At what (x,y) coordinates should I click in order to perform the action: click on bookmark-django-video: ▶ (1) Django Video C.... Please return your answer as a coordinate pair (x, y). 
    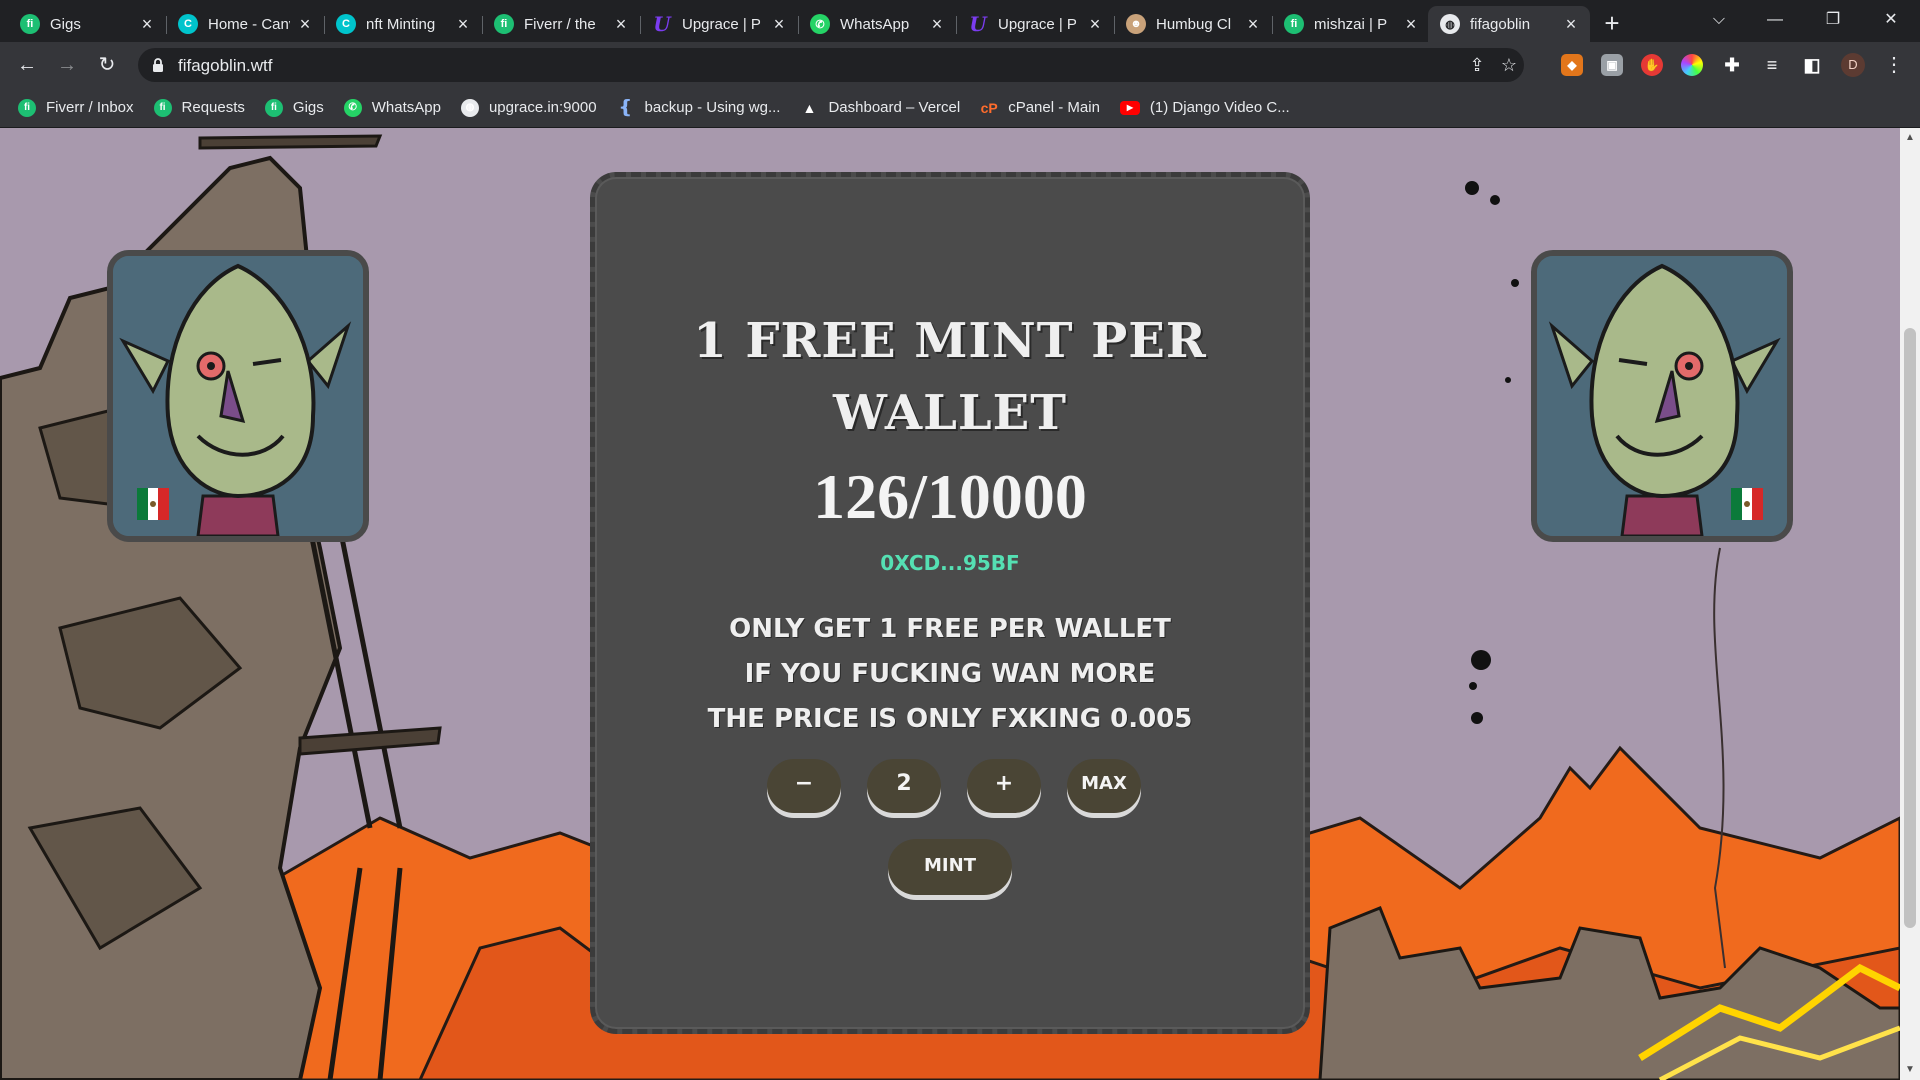
    Looking at the image, I should click on (1204, 107).